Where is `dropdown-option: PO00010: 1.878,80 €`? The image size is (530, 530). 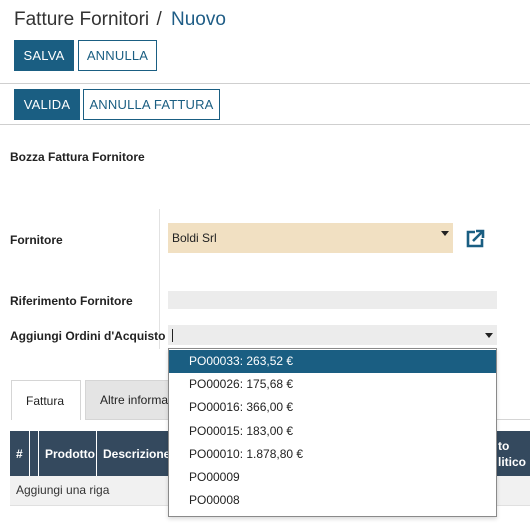
dropdown-option: PO00010: 1.878,80 € is located at coordinates (332, 454).